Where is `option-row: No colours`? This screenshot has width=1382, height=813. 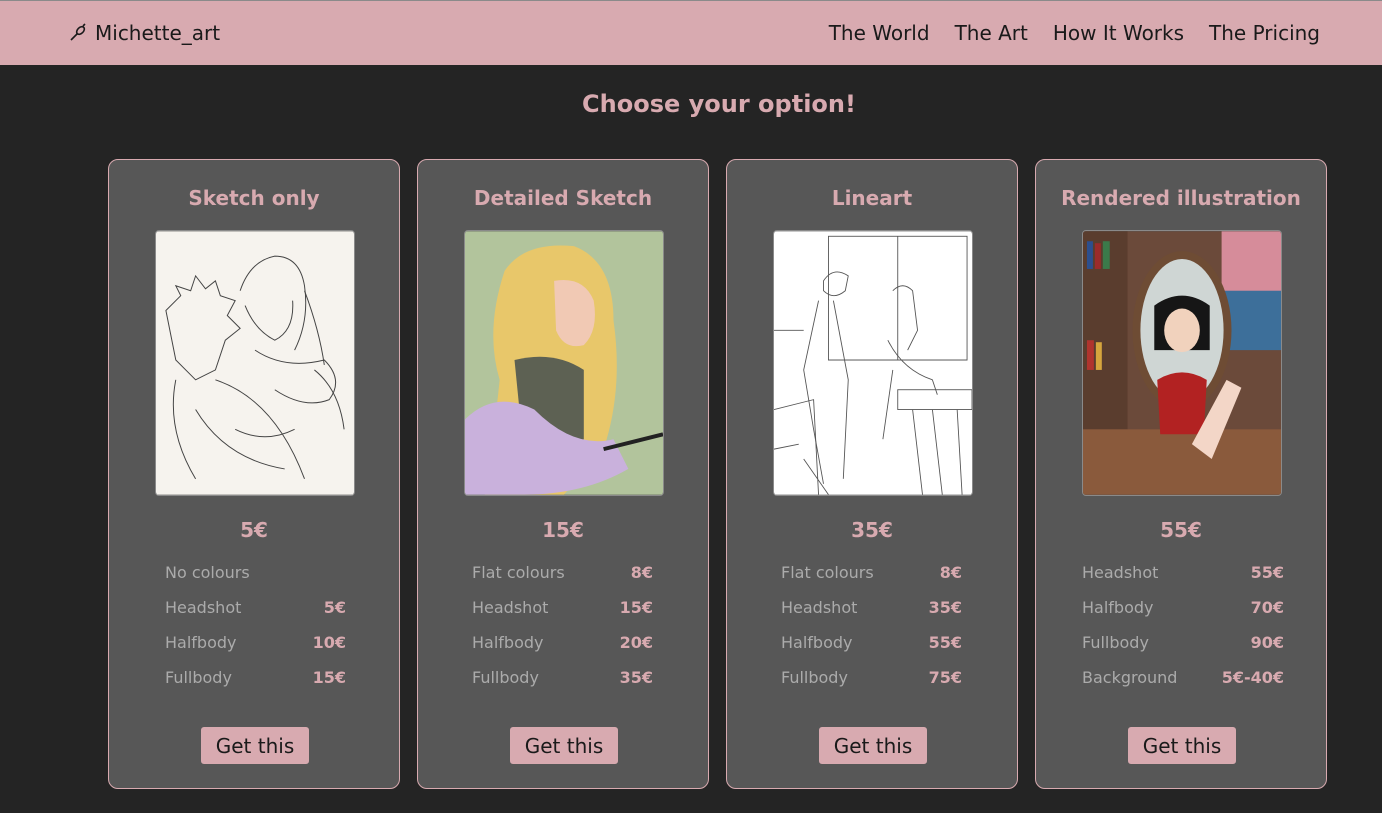 option-row: No colours is located at coordinates (255, 574).